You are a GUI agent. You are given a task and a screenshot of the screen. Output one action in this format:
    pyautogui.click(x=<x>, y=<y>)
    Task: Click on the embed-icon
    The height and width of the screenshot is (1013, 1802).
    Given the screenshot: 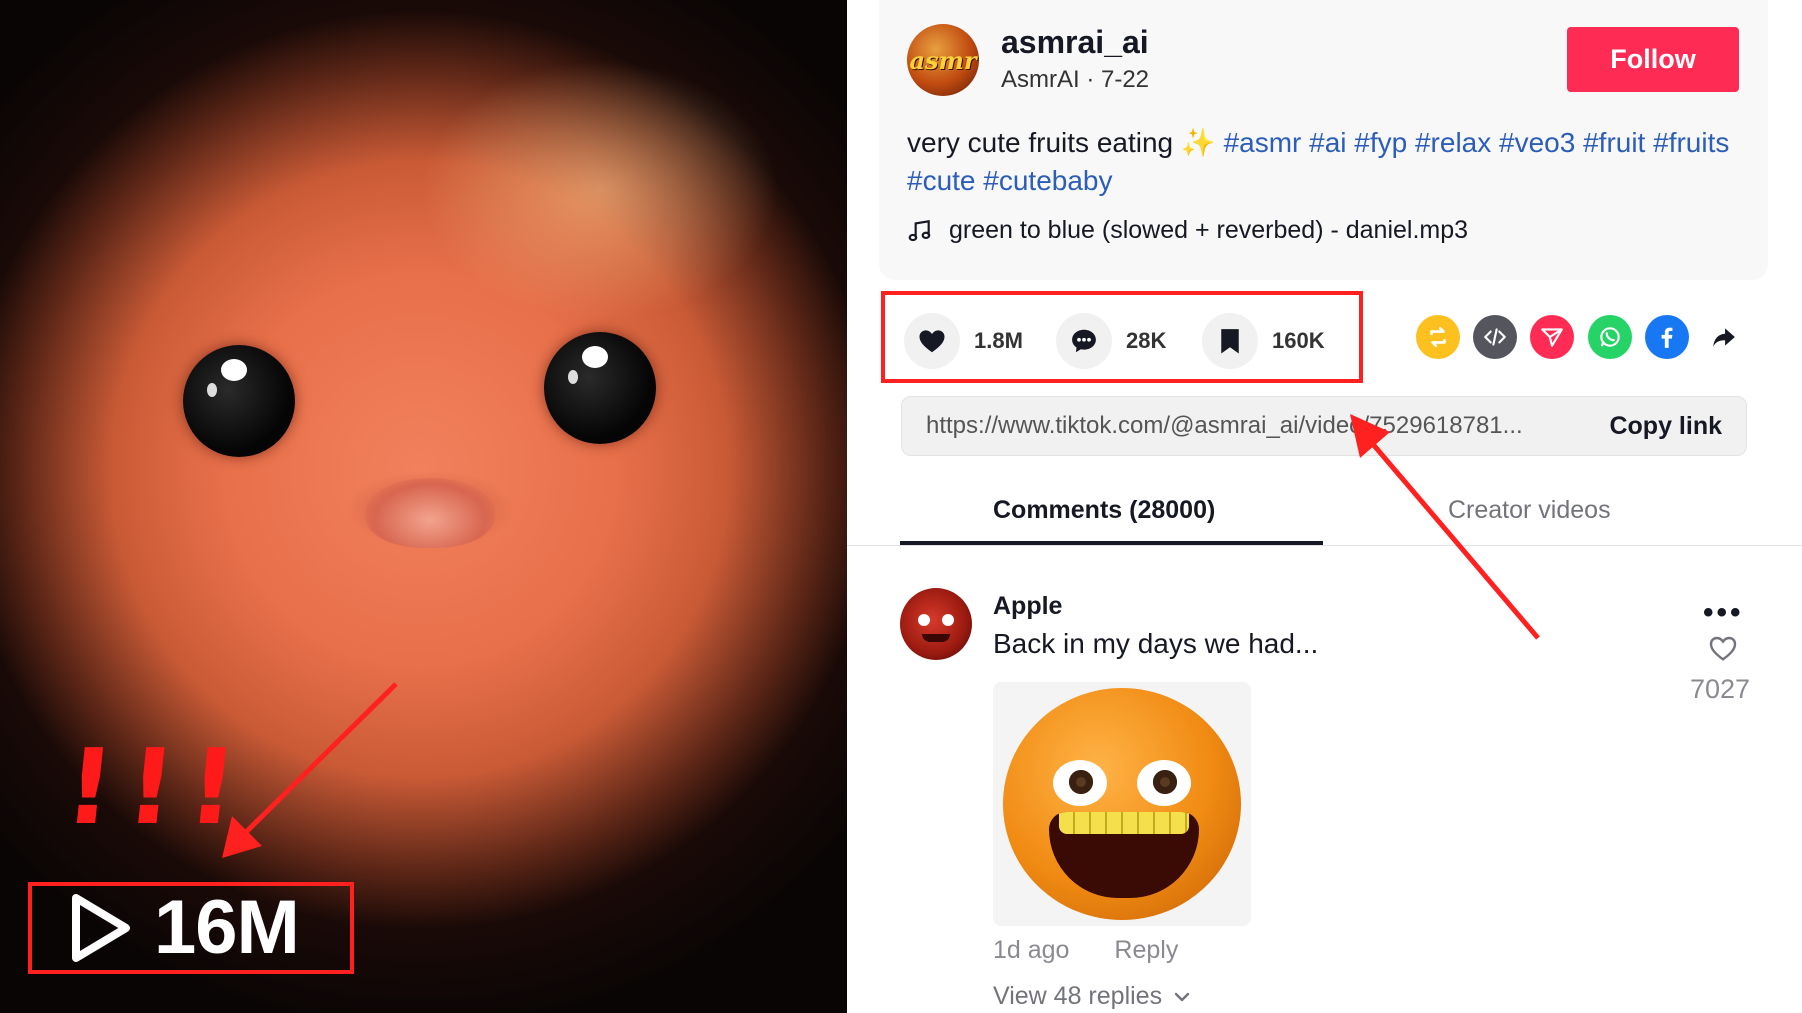 What is the action you would take?
    pyautogui.click(x=1495, y=337)
    